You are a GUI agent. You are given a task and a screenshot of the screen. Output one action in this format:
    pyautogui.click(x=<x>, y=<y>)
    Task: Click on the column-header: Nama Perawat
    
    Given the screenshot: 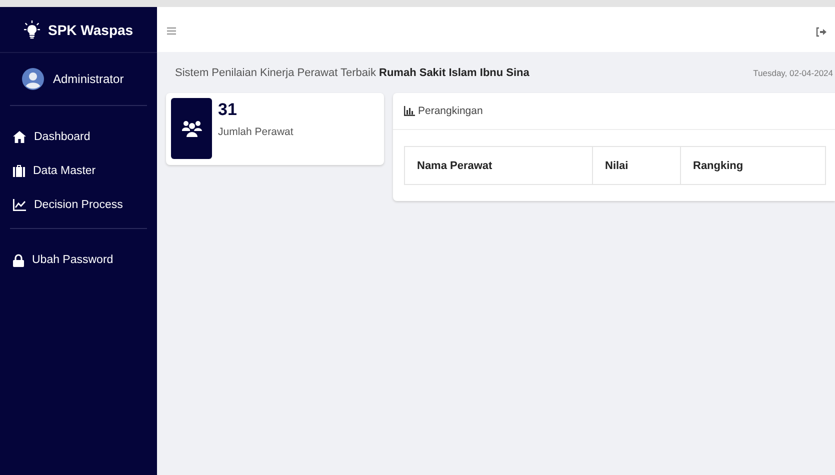 What is the action you would take?
    pyautogui.click(x=498, y=165)
    